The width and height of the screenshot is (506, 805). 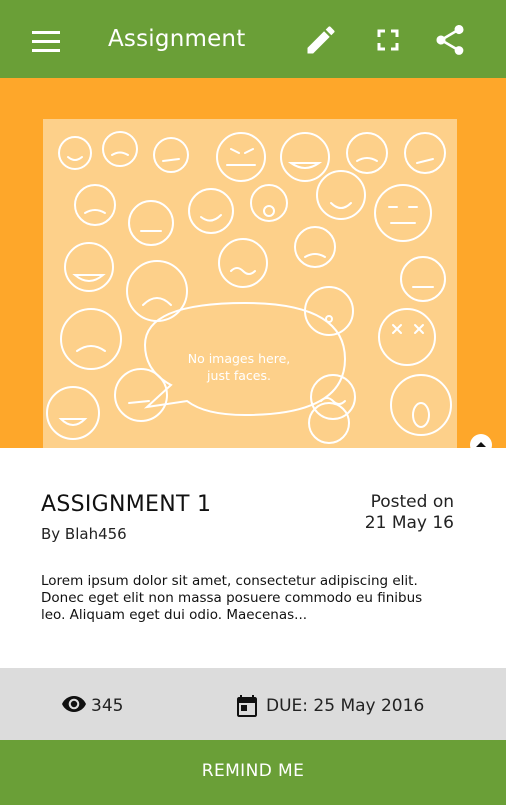 What do you see at coordinates (177, 39) in the screenshot?
I see `page-title: Assignment` at bounding box center [177, 39].